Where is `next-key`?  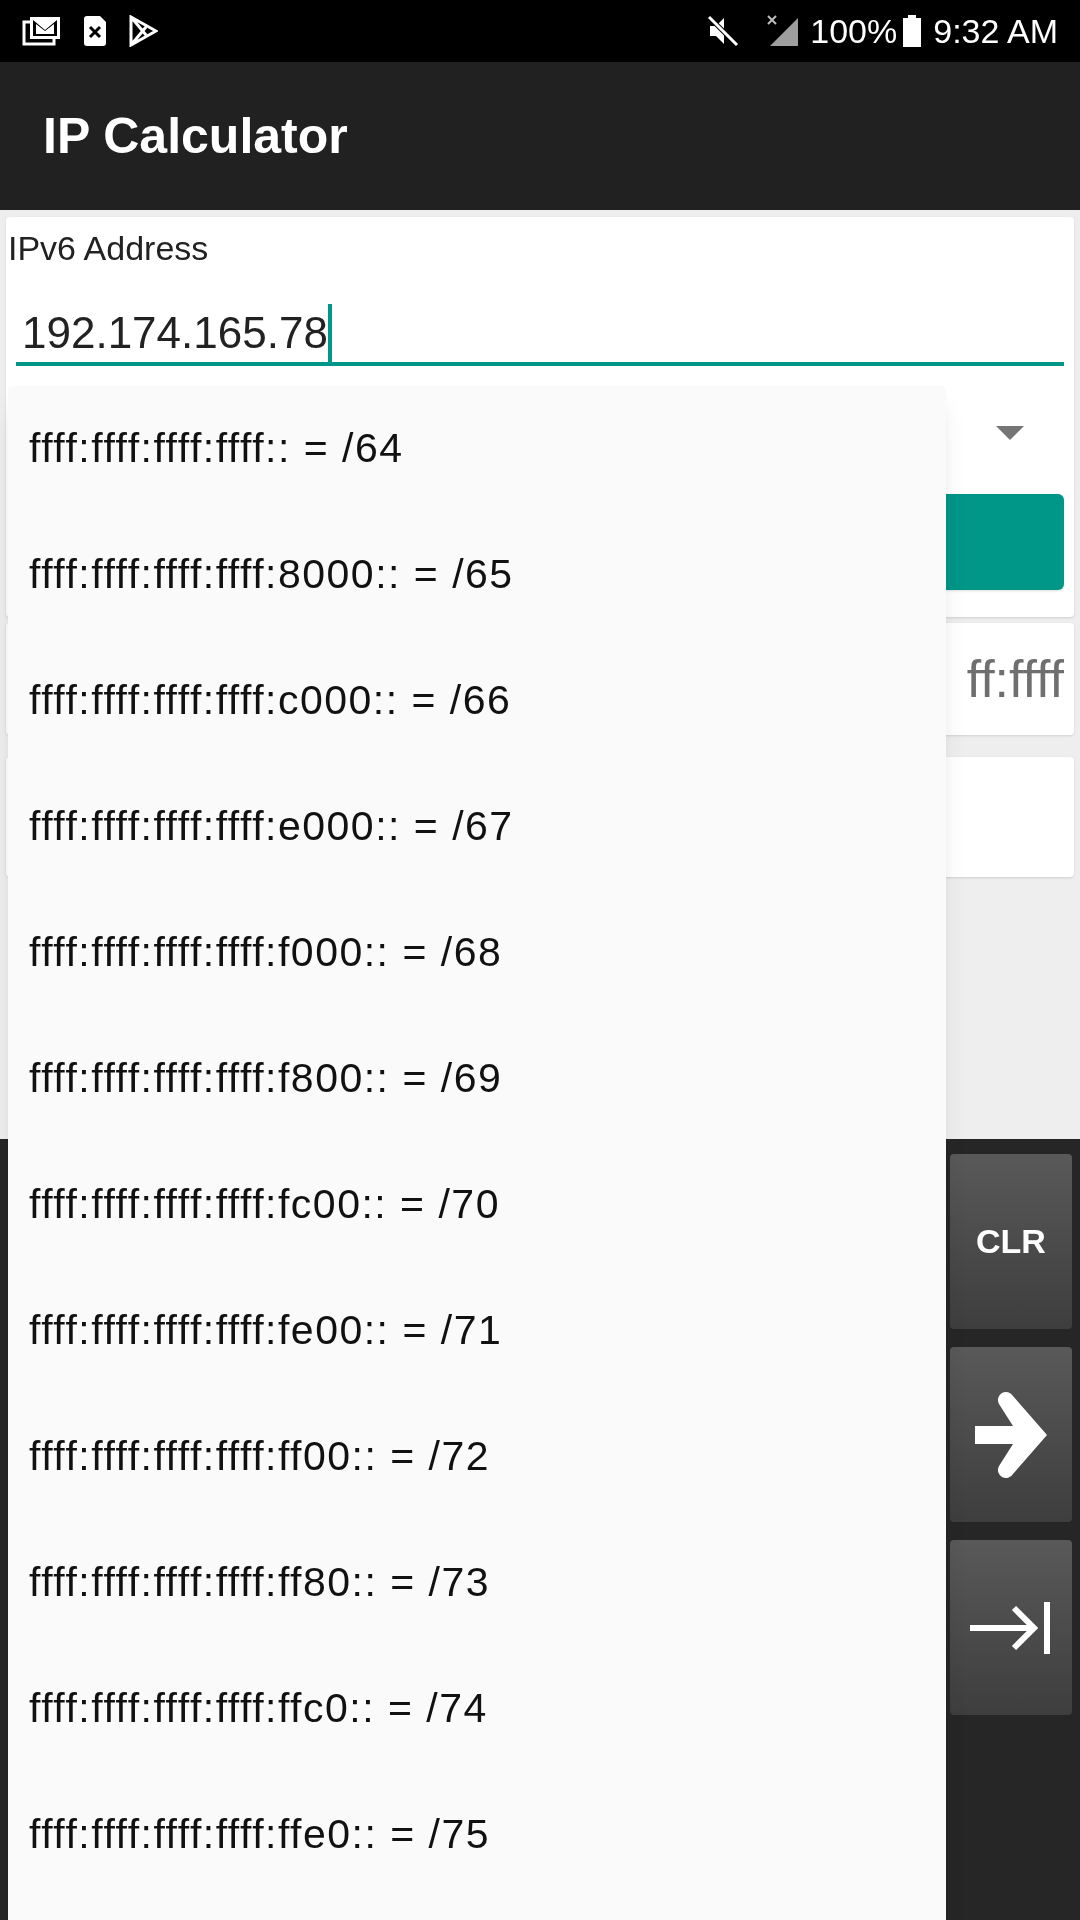 next-key is located at coordinates (1011, 1434).